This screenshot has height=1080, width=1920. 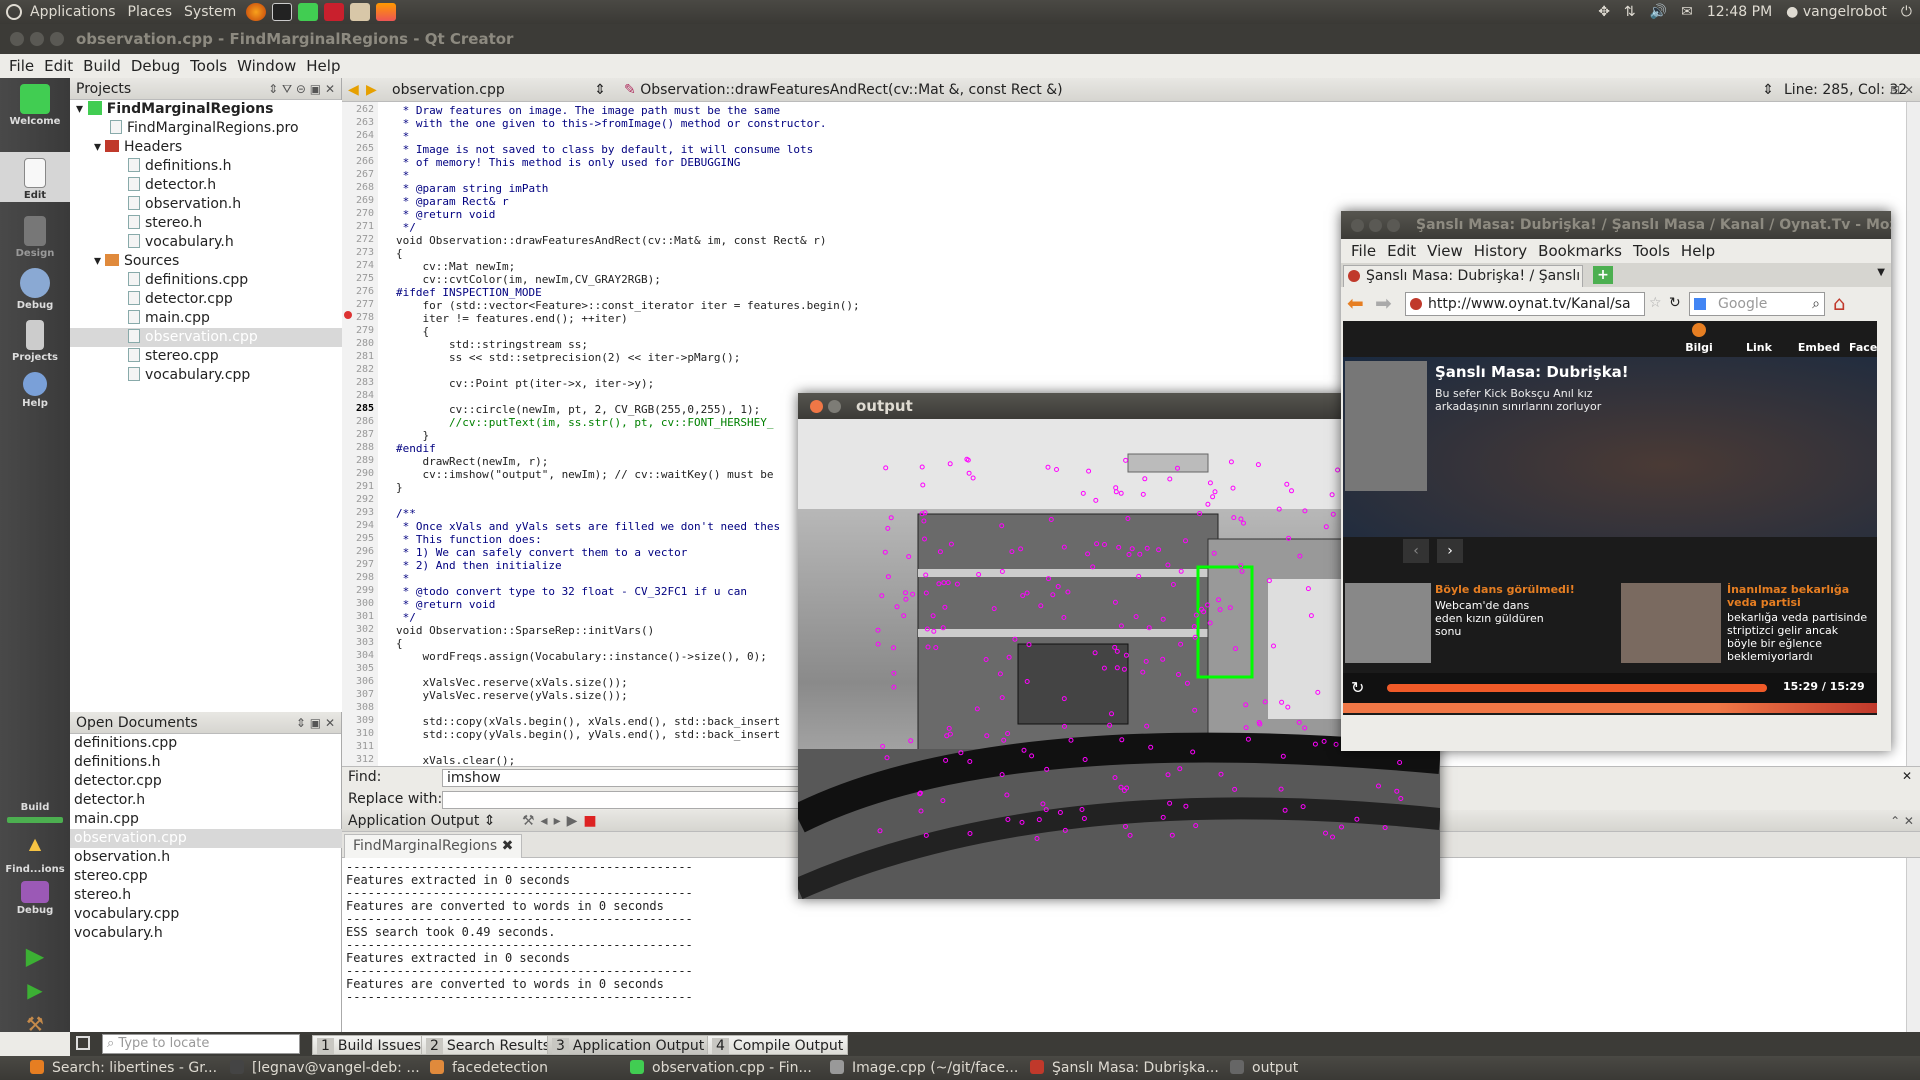 What do you see at coordinates (371, 90) in the screenshot?
I see `forward-arrow-icon: ▶` at bounding box center [371, 90].